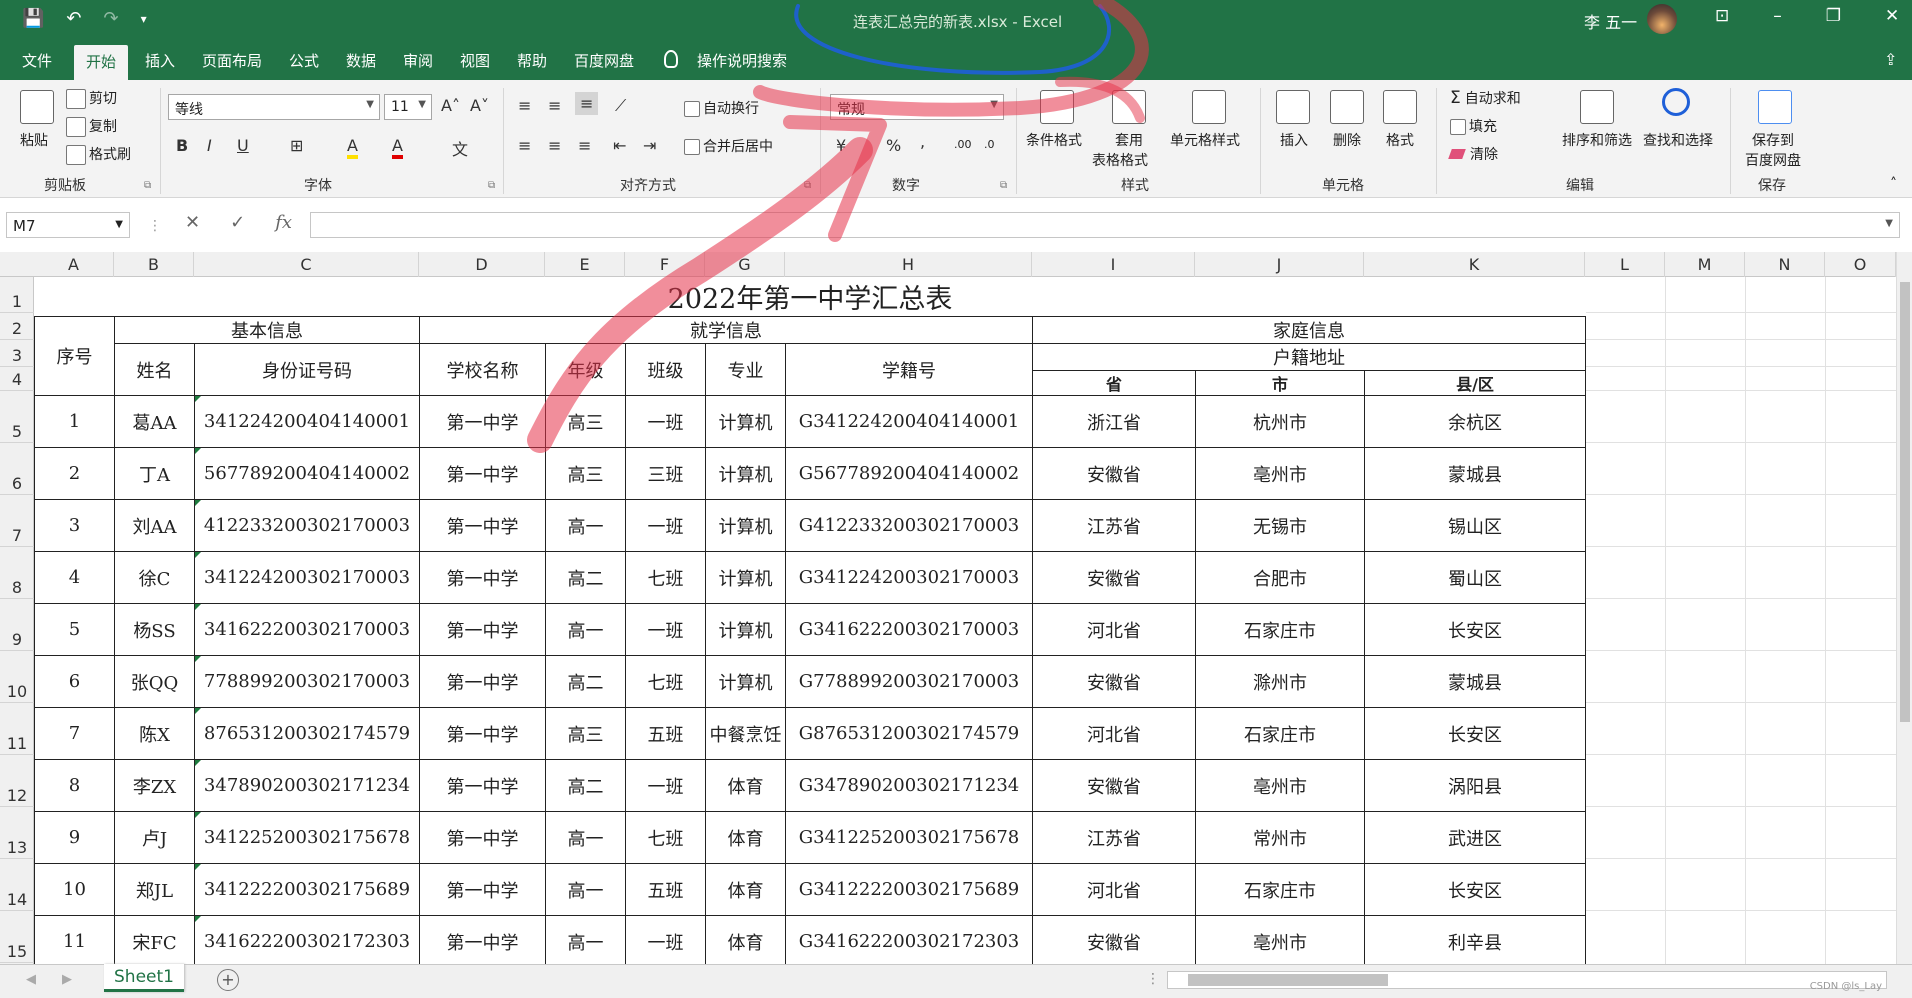 This screenshot has height=998, width=1912. Describe the element at coordinates (1054, 140) in the screenshot. I see `conditional-format-button: 条件格式` at that location.